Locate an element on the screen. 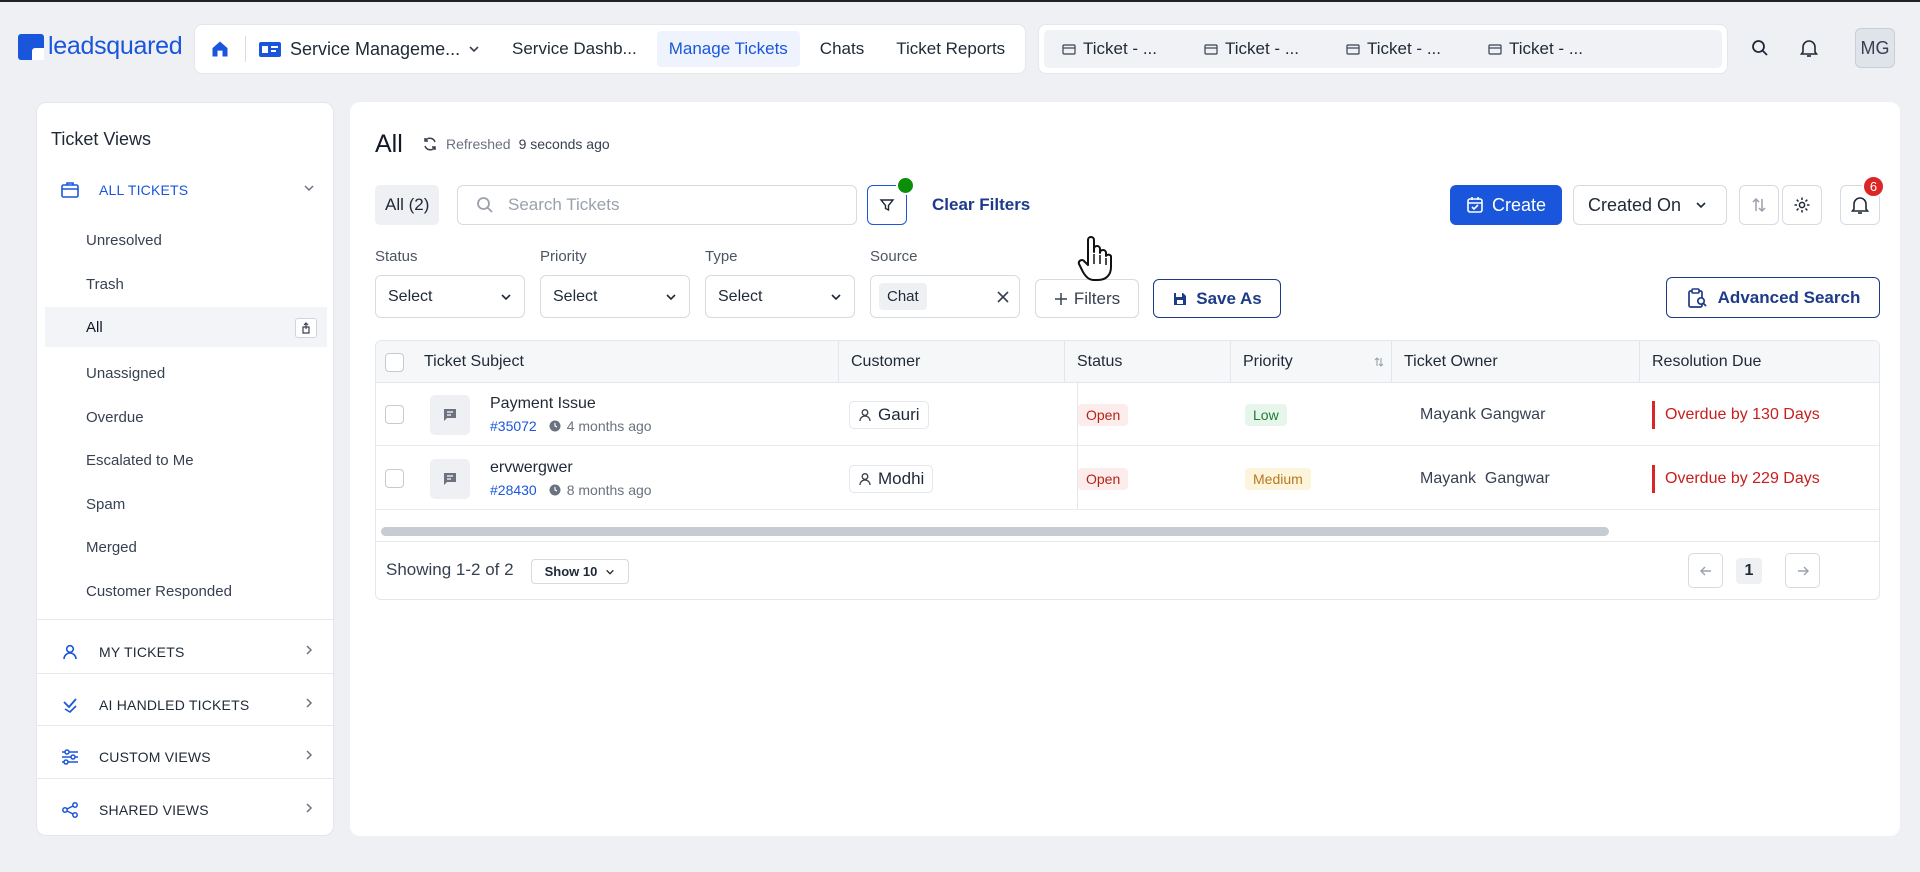  sort-order-button is located at coordinates (1759, 205).